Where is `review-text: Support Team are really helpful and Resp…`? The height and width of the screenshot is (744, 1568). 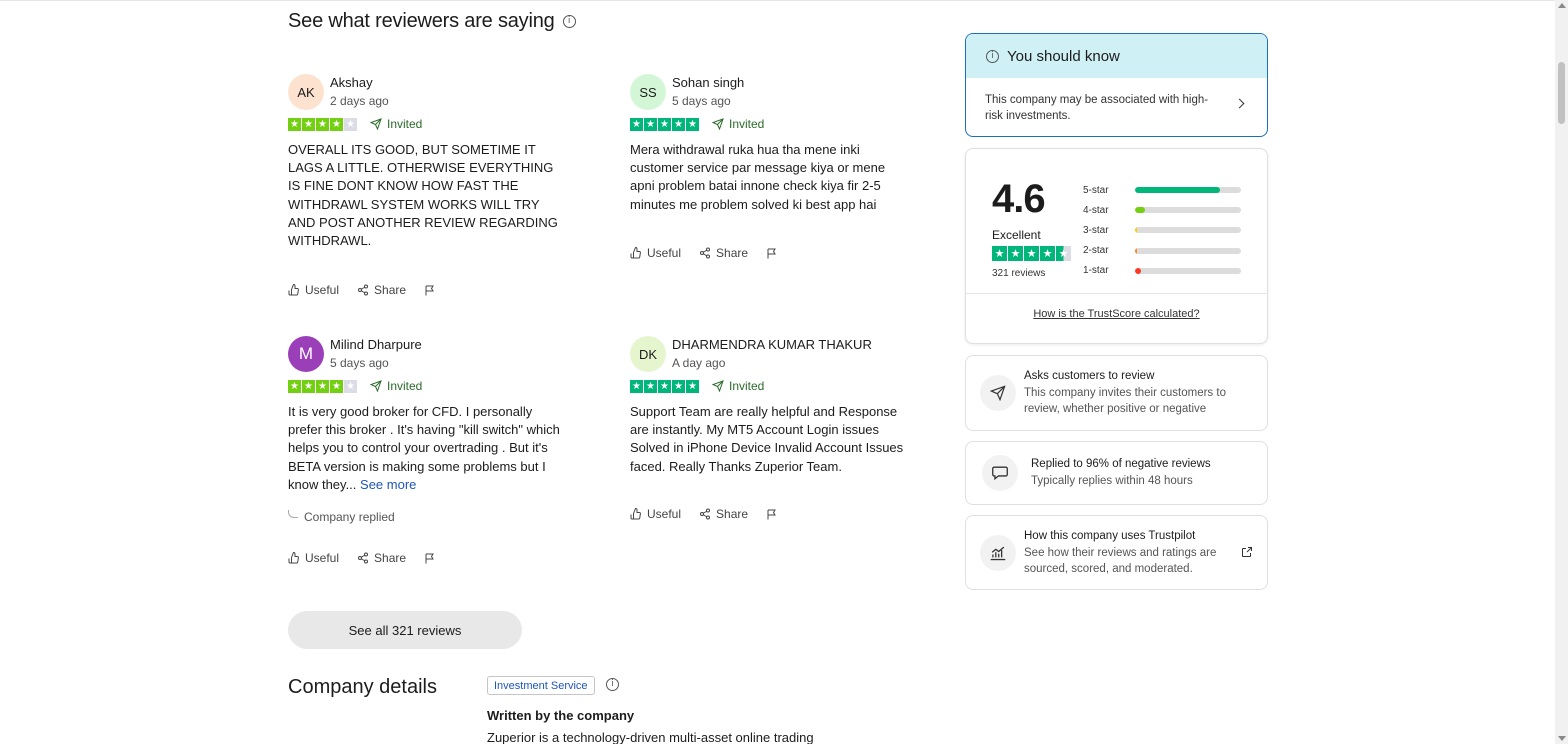
review-text: Support Team are really helpful and Resp… is located at coordinates (771, 439).